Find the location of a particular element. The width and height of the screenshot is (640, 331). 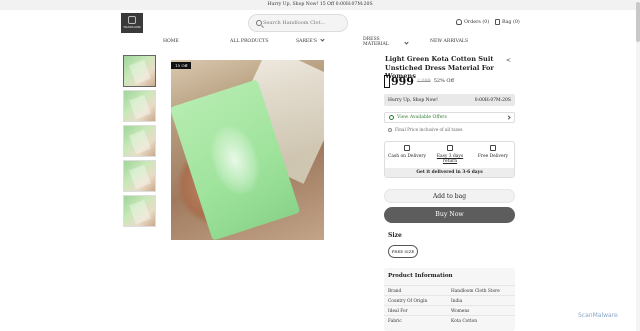

share-icon: < is located at coordinates (508, 60).